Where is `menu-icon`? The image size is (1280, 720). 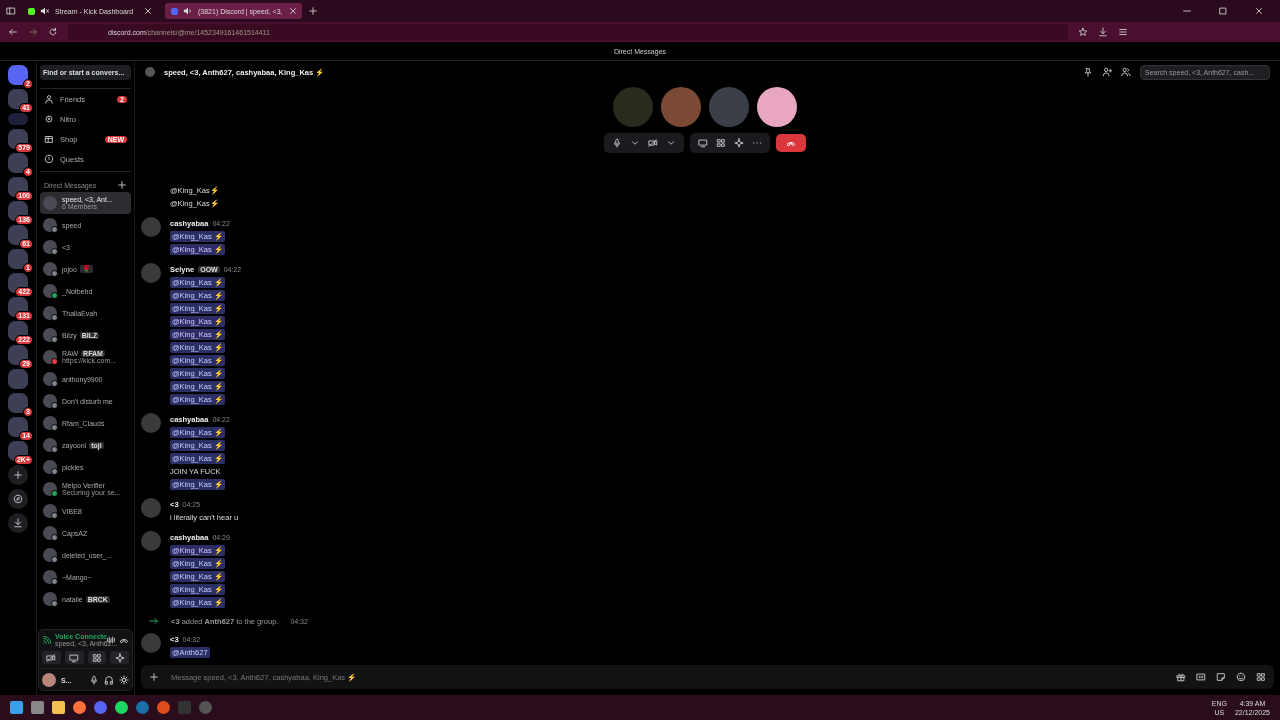 menu-icon is located at coordinates (1123, 32).